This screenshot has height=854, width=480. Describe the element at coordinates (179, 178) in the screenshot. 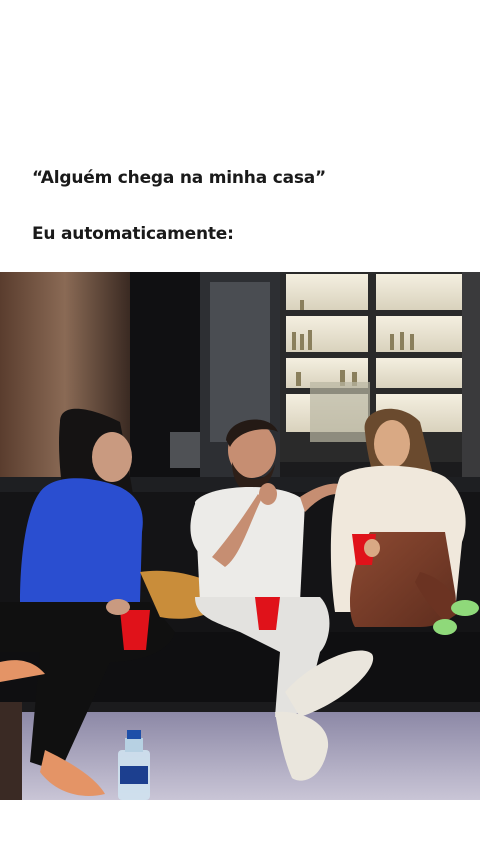

I see `meme-caption-1: “Alguém chega na minha casa”` at that location.